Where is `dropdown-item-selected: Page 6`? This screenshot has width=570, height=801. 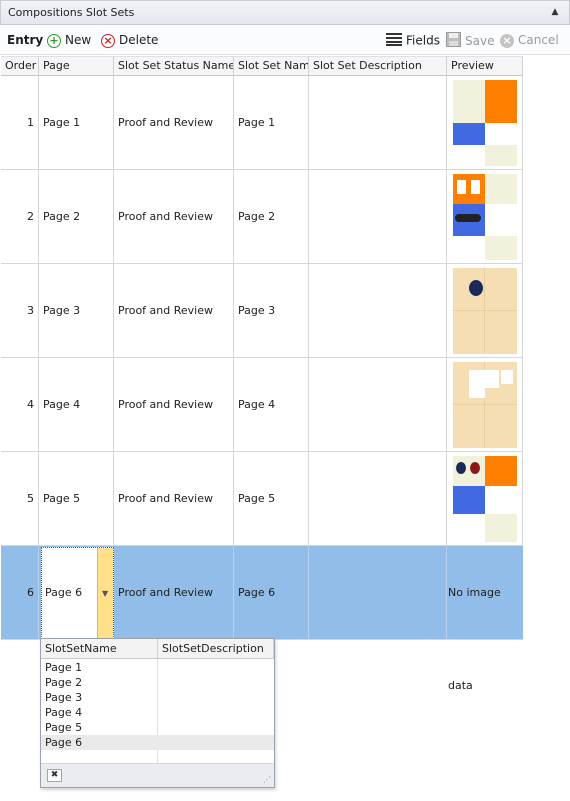
dropdown-item-selected: Page 6 is located at coordinates (157, 742).